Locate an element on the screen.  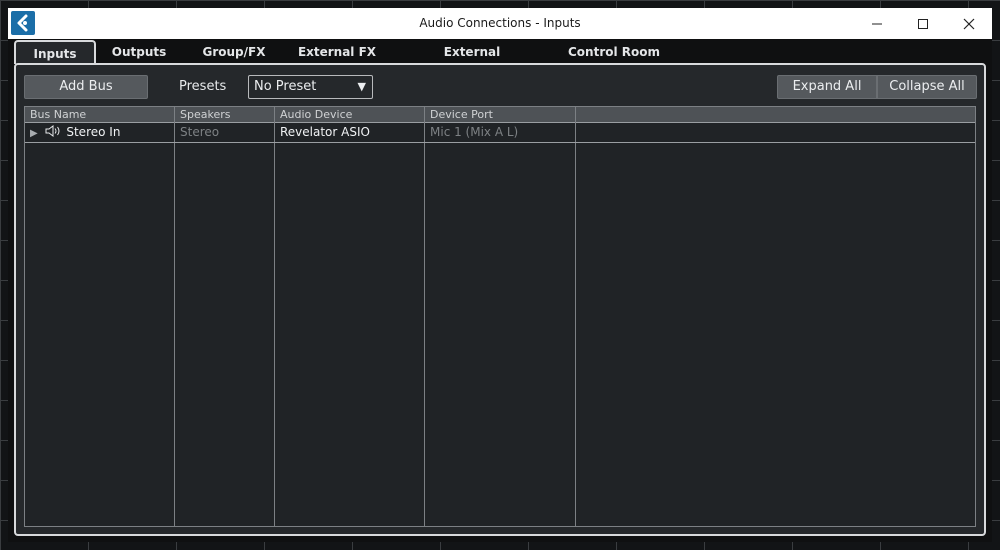
maximize-icon is located at coordinates (923, 24).